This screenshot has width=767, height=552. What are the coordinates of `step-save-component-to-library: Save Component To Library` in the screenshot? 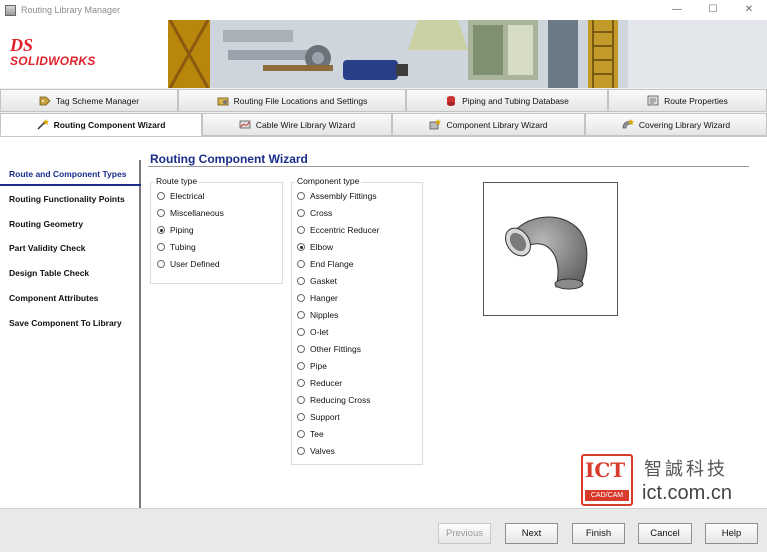 It's located at (65, 323).